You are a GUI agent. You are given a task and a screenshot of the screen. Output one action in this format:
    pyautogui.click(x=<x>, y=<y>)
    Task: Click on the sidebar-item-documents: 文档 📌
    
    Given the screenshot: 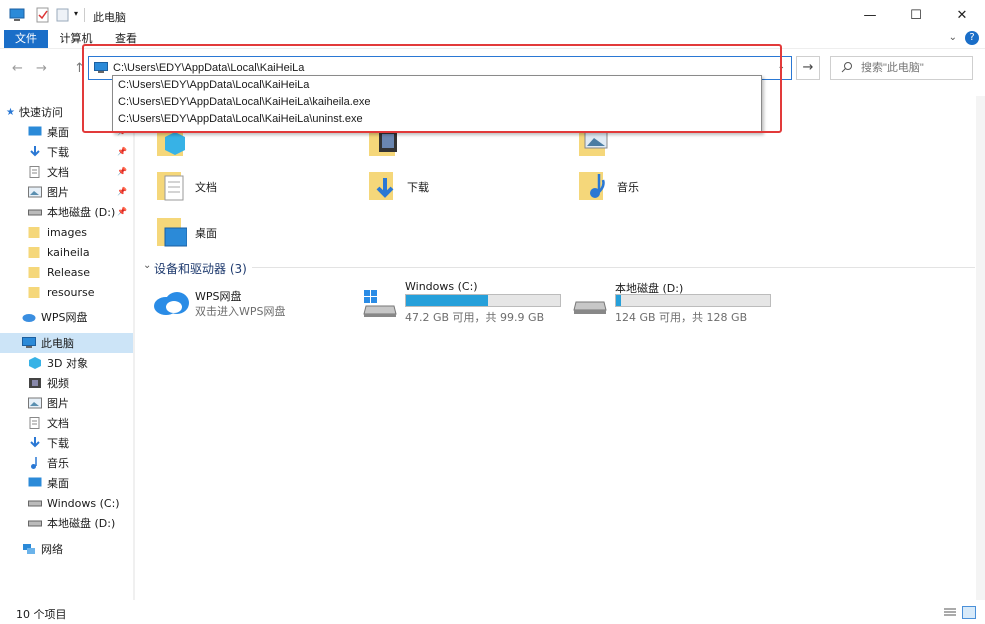 What is the action you would take?
    pyautogui.click(x=80, y=172)
    